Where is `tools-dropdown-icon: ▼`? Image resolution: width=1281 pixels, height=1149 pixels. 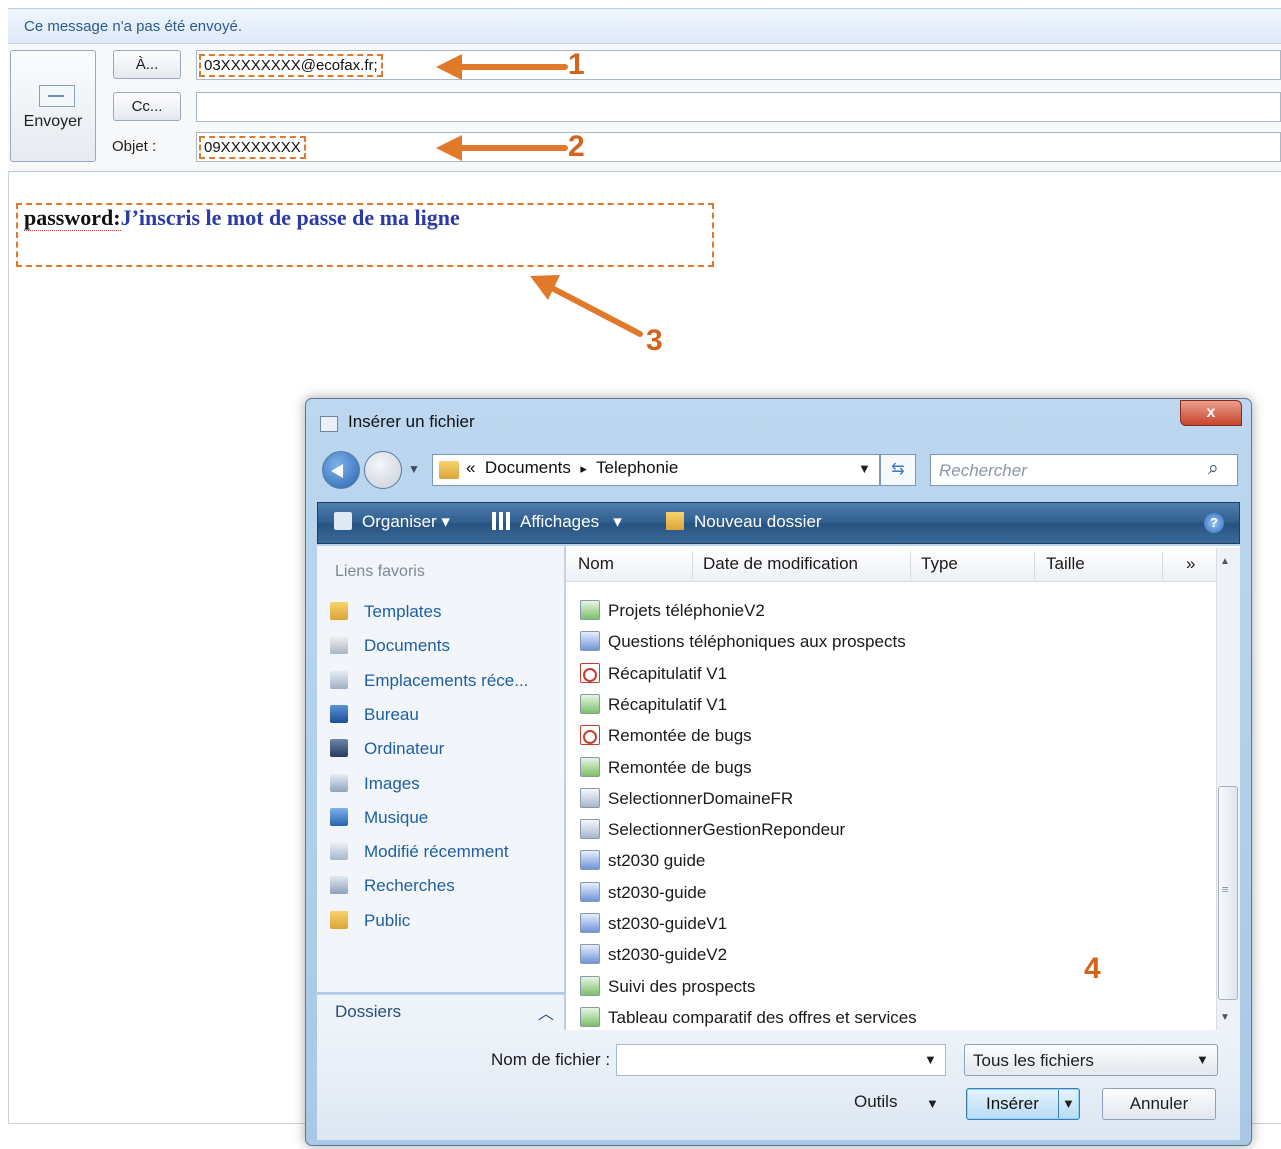
tools-dropdown-icon: ▼ is located at coordinates (932, 1103).